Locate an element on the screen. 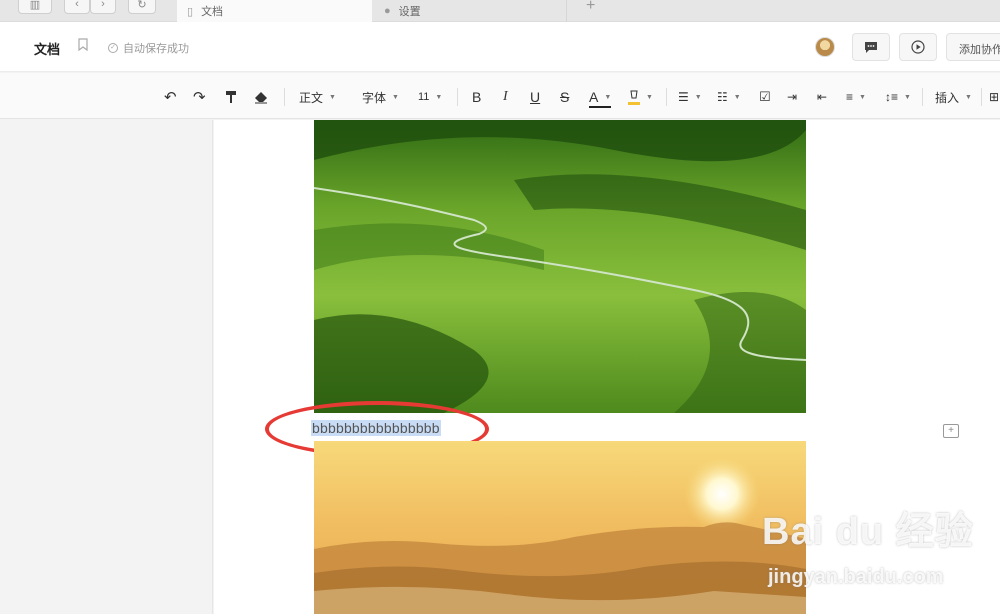  undo-icon: ↶ is located at coordinates (170, 97).